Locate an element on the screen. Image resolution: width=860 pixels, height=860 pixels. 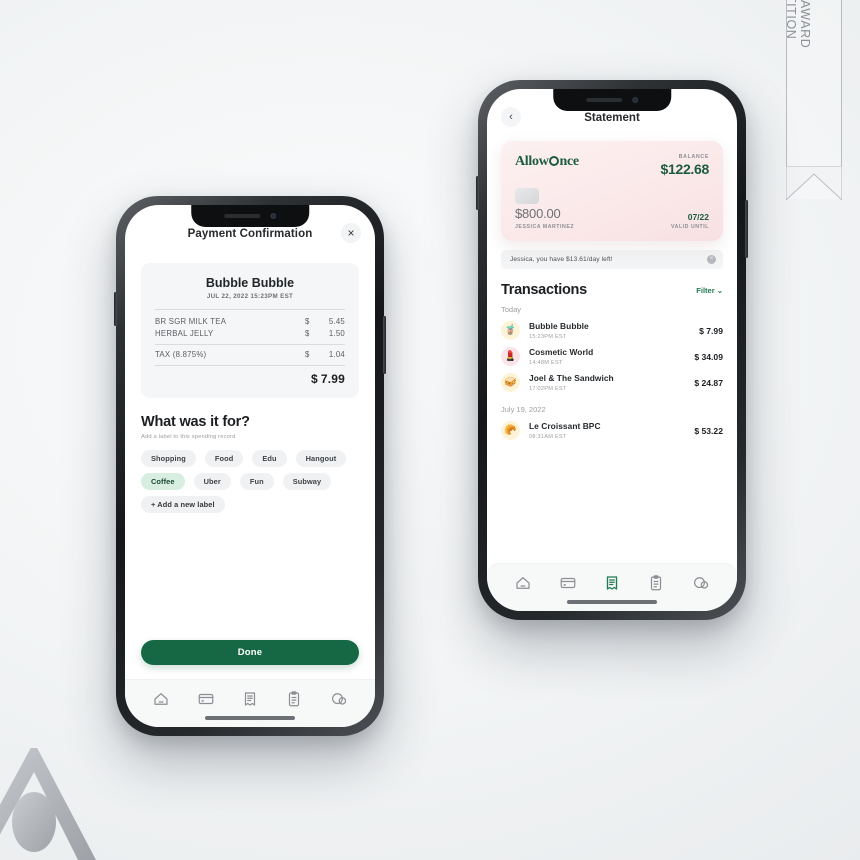
tax-currency: $ is located at coordinates (307, 354).